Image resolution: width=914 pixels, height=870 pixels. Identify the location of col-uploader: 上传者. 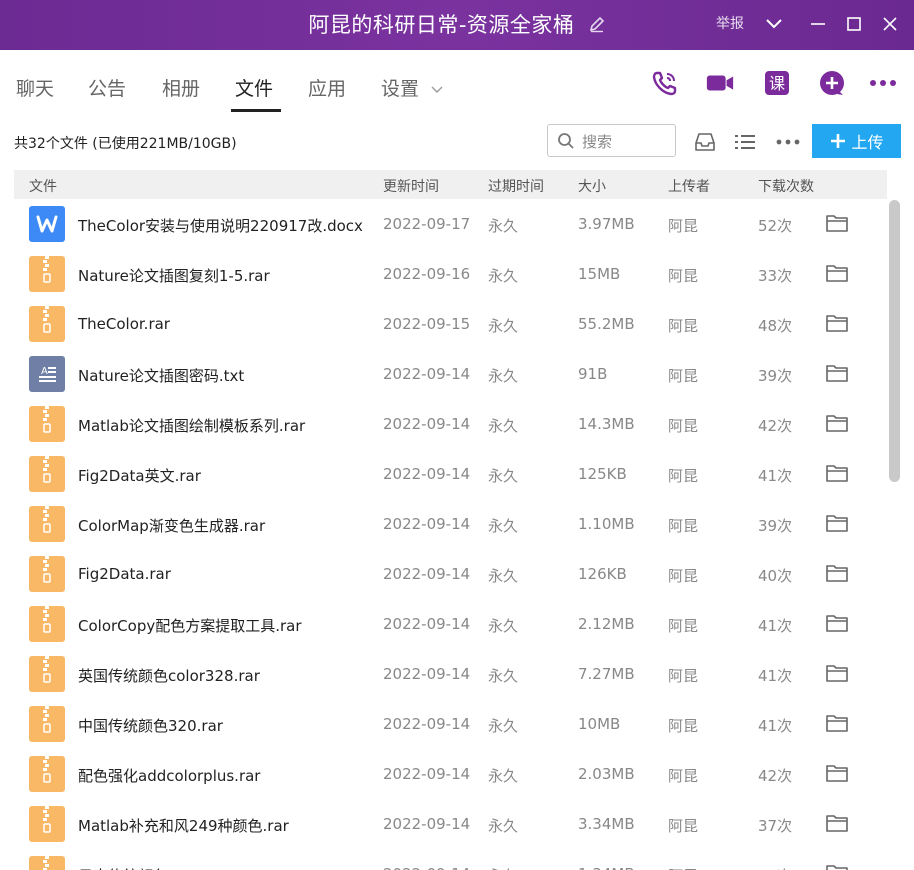
(689, 186).